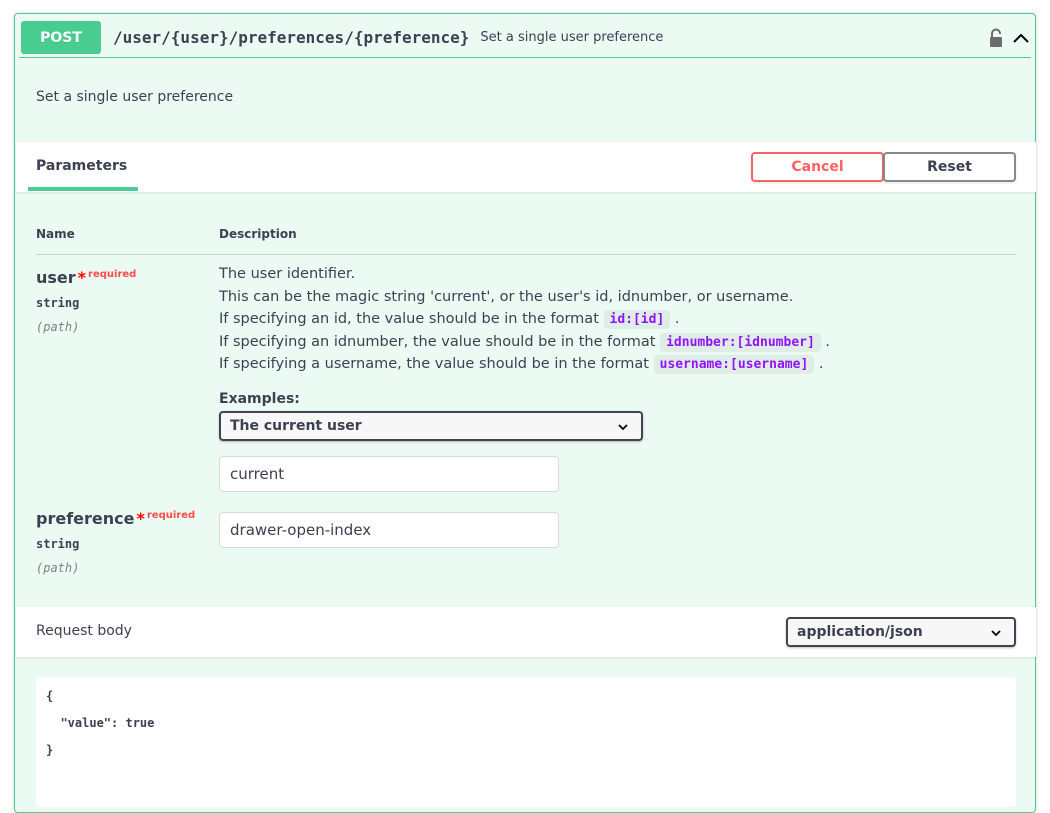  I want to click on unlocked-icon, so click(996, 38).